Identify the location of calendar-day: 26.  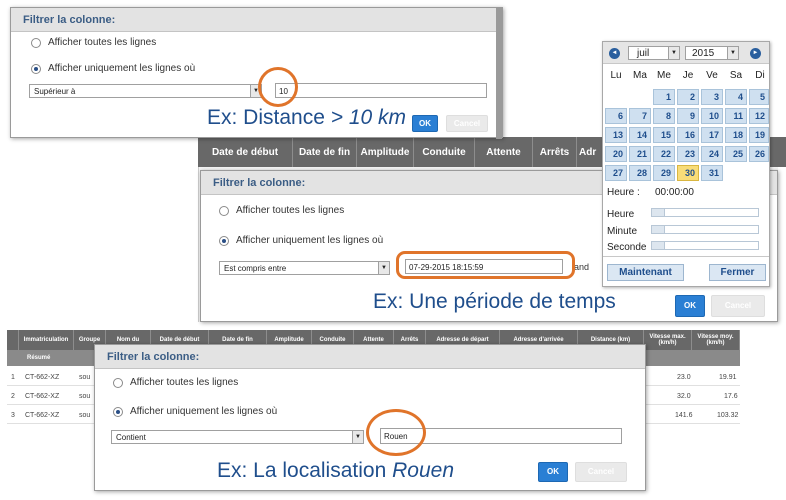
(759, 154).